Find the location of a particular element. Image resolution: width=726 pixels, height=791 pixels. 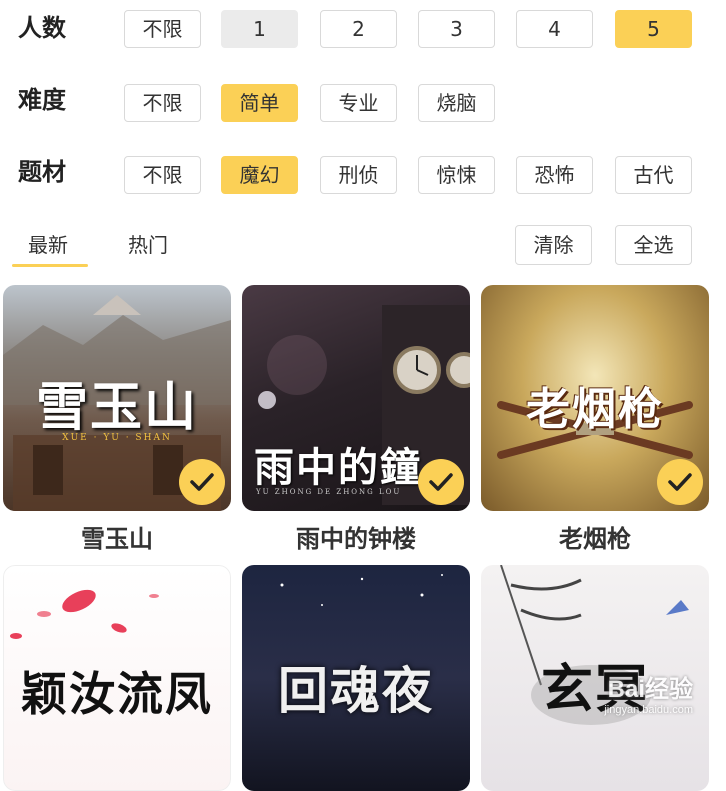

script-name-1: 雪玉山 is located at coordinates (117, 539).